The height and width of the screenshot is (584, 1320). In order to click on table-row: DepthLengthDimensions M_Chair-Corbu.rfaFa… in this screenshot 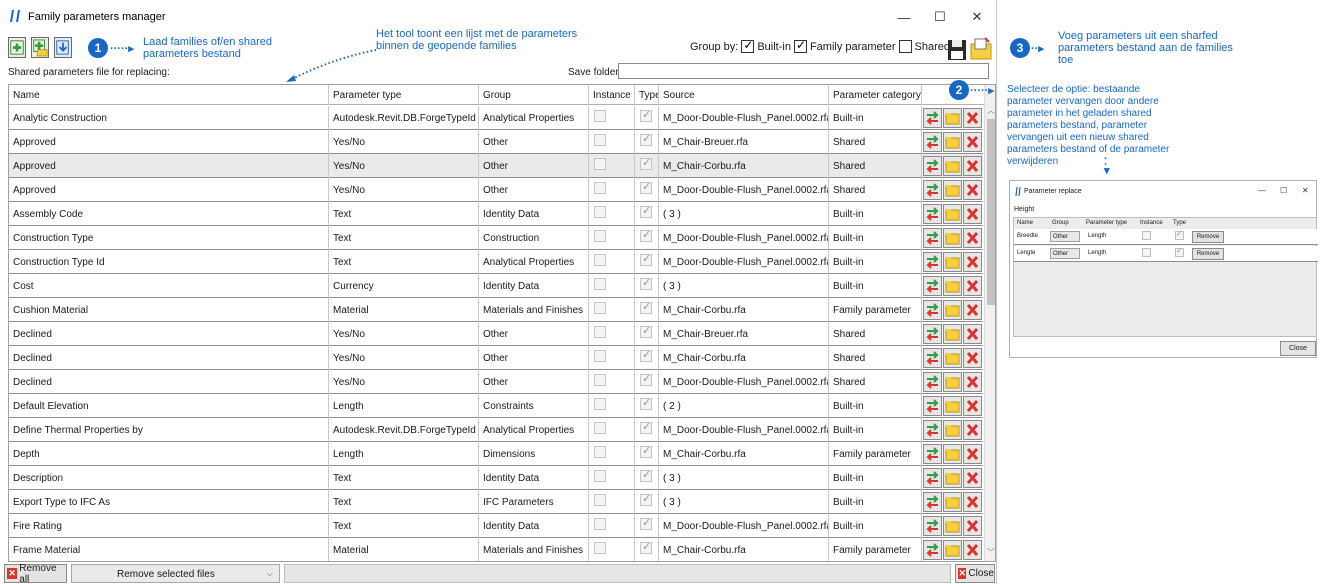, I will do `click(496, 454)`.